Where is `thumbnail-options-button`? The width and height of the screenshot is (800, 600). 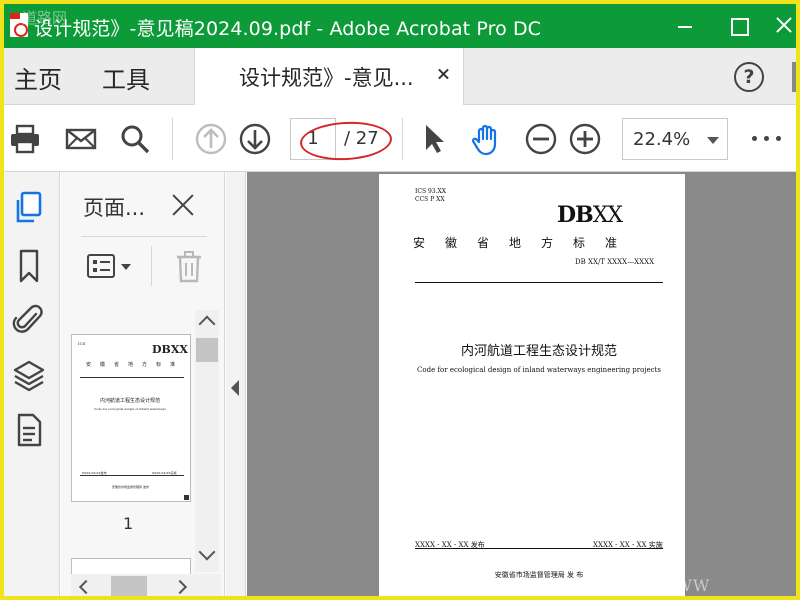
thumbnail-options-button is located at coordinates (112, 267).